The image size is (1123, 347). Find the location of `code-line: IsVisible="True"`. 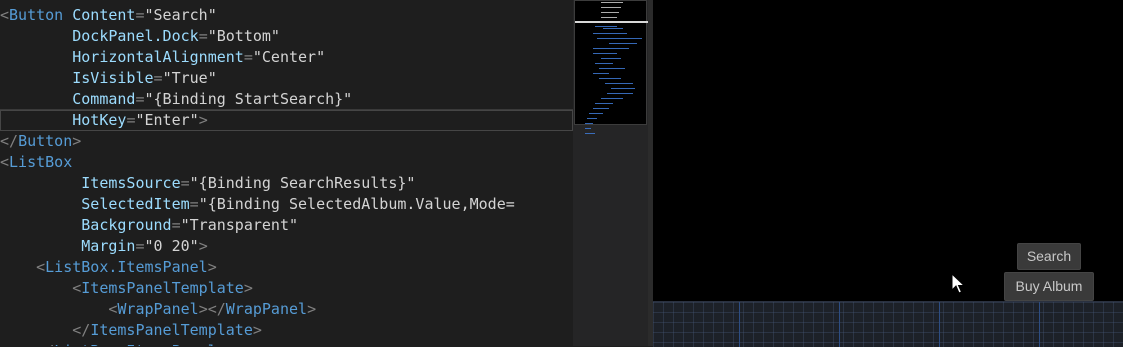

code-line: IsVisible="True" is located at coordinates (108, 78).